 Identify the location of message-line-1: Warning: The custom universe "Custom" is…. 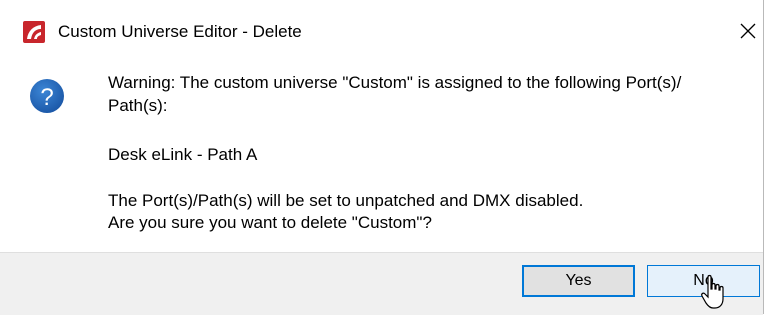
(395, 82).